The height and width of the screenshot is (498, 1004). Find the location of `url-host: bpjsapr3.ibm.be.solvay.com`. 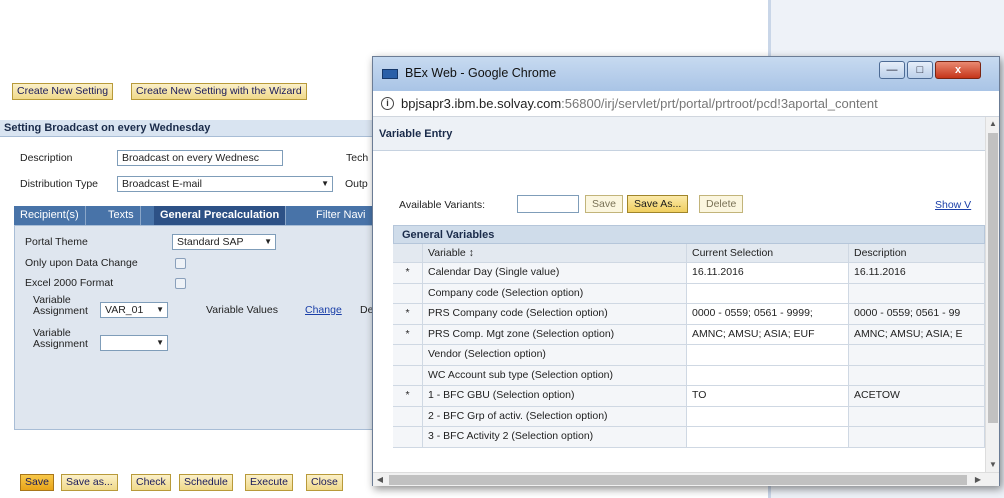

url-host: bpjsapr3.ibm.be.solvay.com is located at coordinates (481, 103).